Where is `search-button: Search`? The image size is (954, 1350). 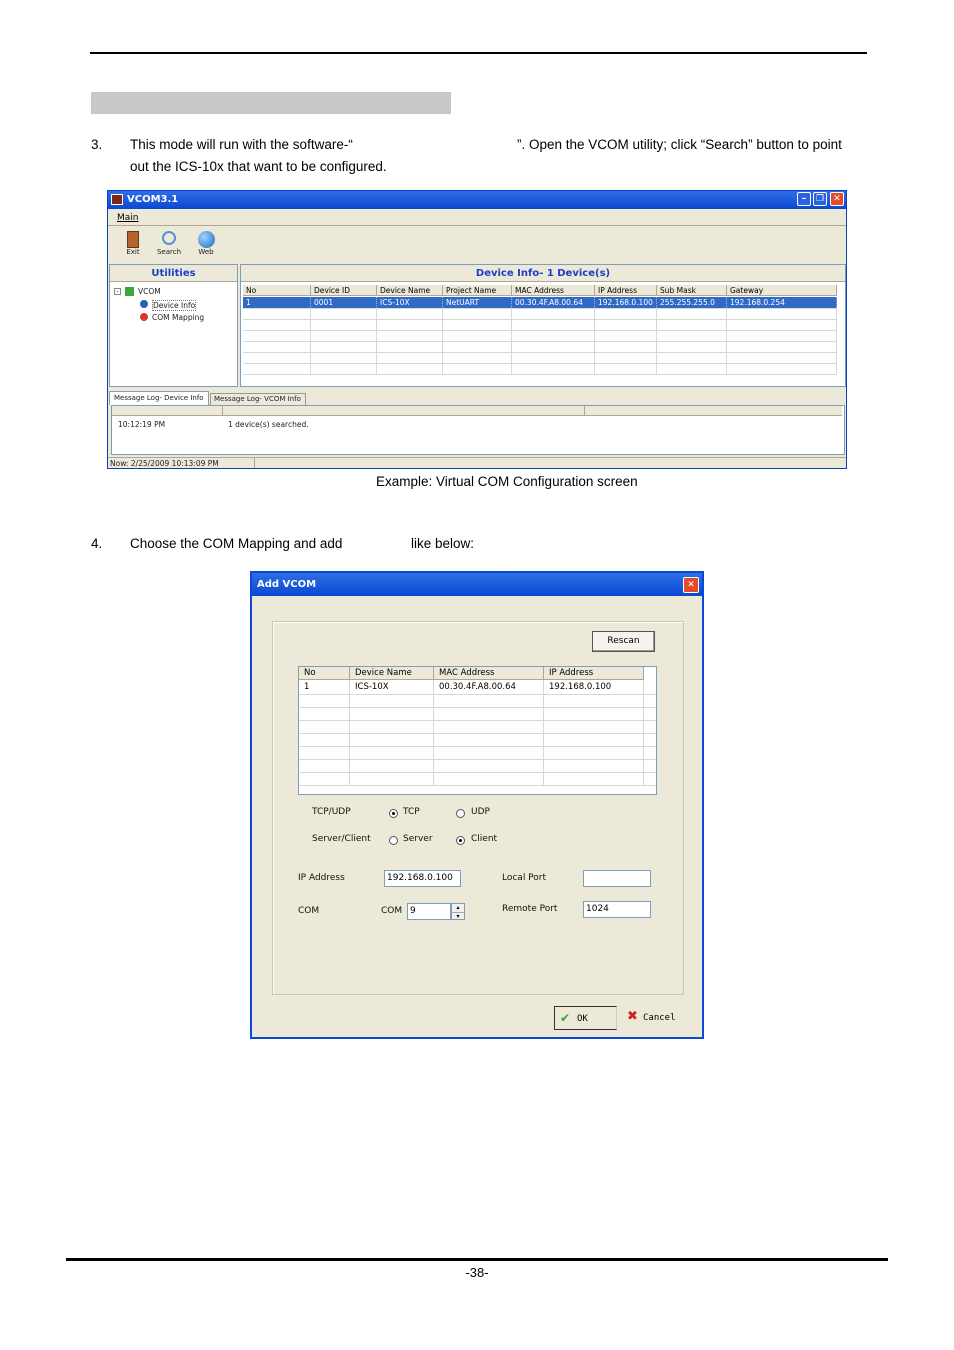
search-button: Search is located at coordinates (169, 245).